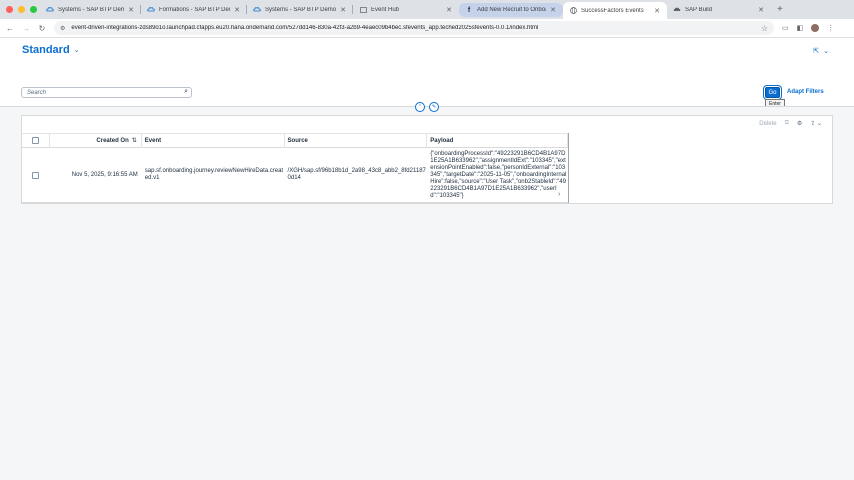 The width and height of the screenshot is (854, 480). I want to click on row-navigation-icon: ›, so click(559, 194).